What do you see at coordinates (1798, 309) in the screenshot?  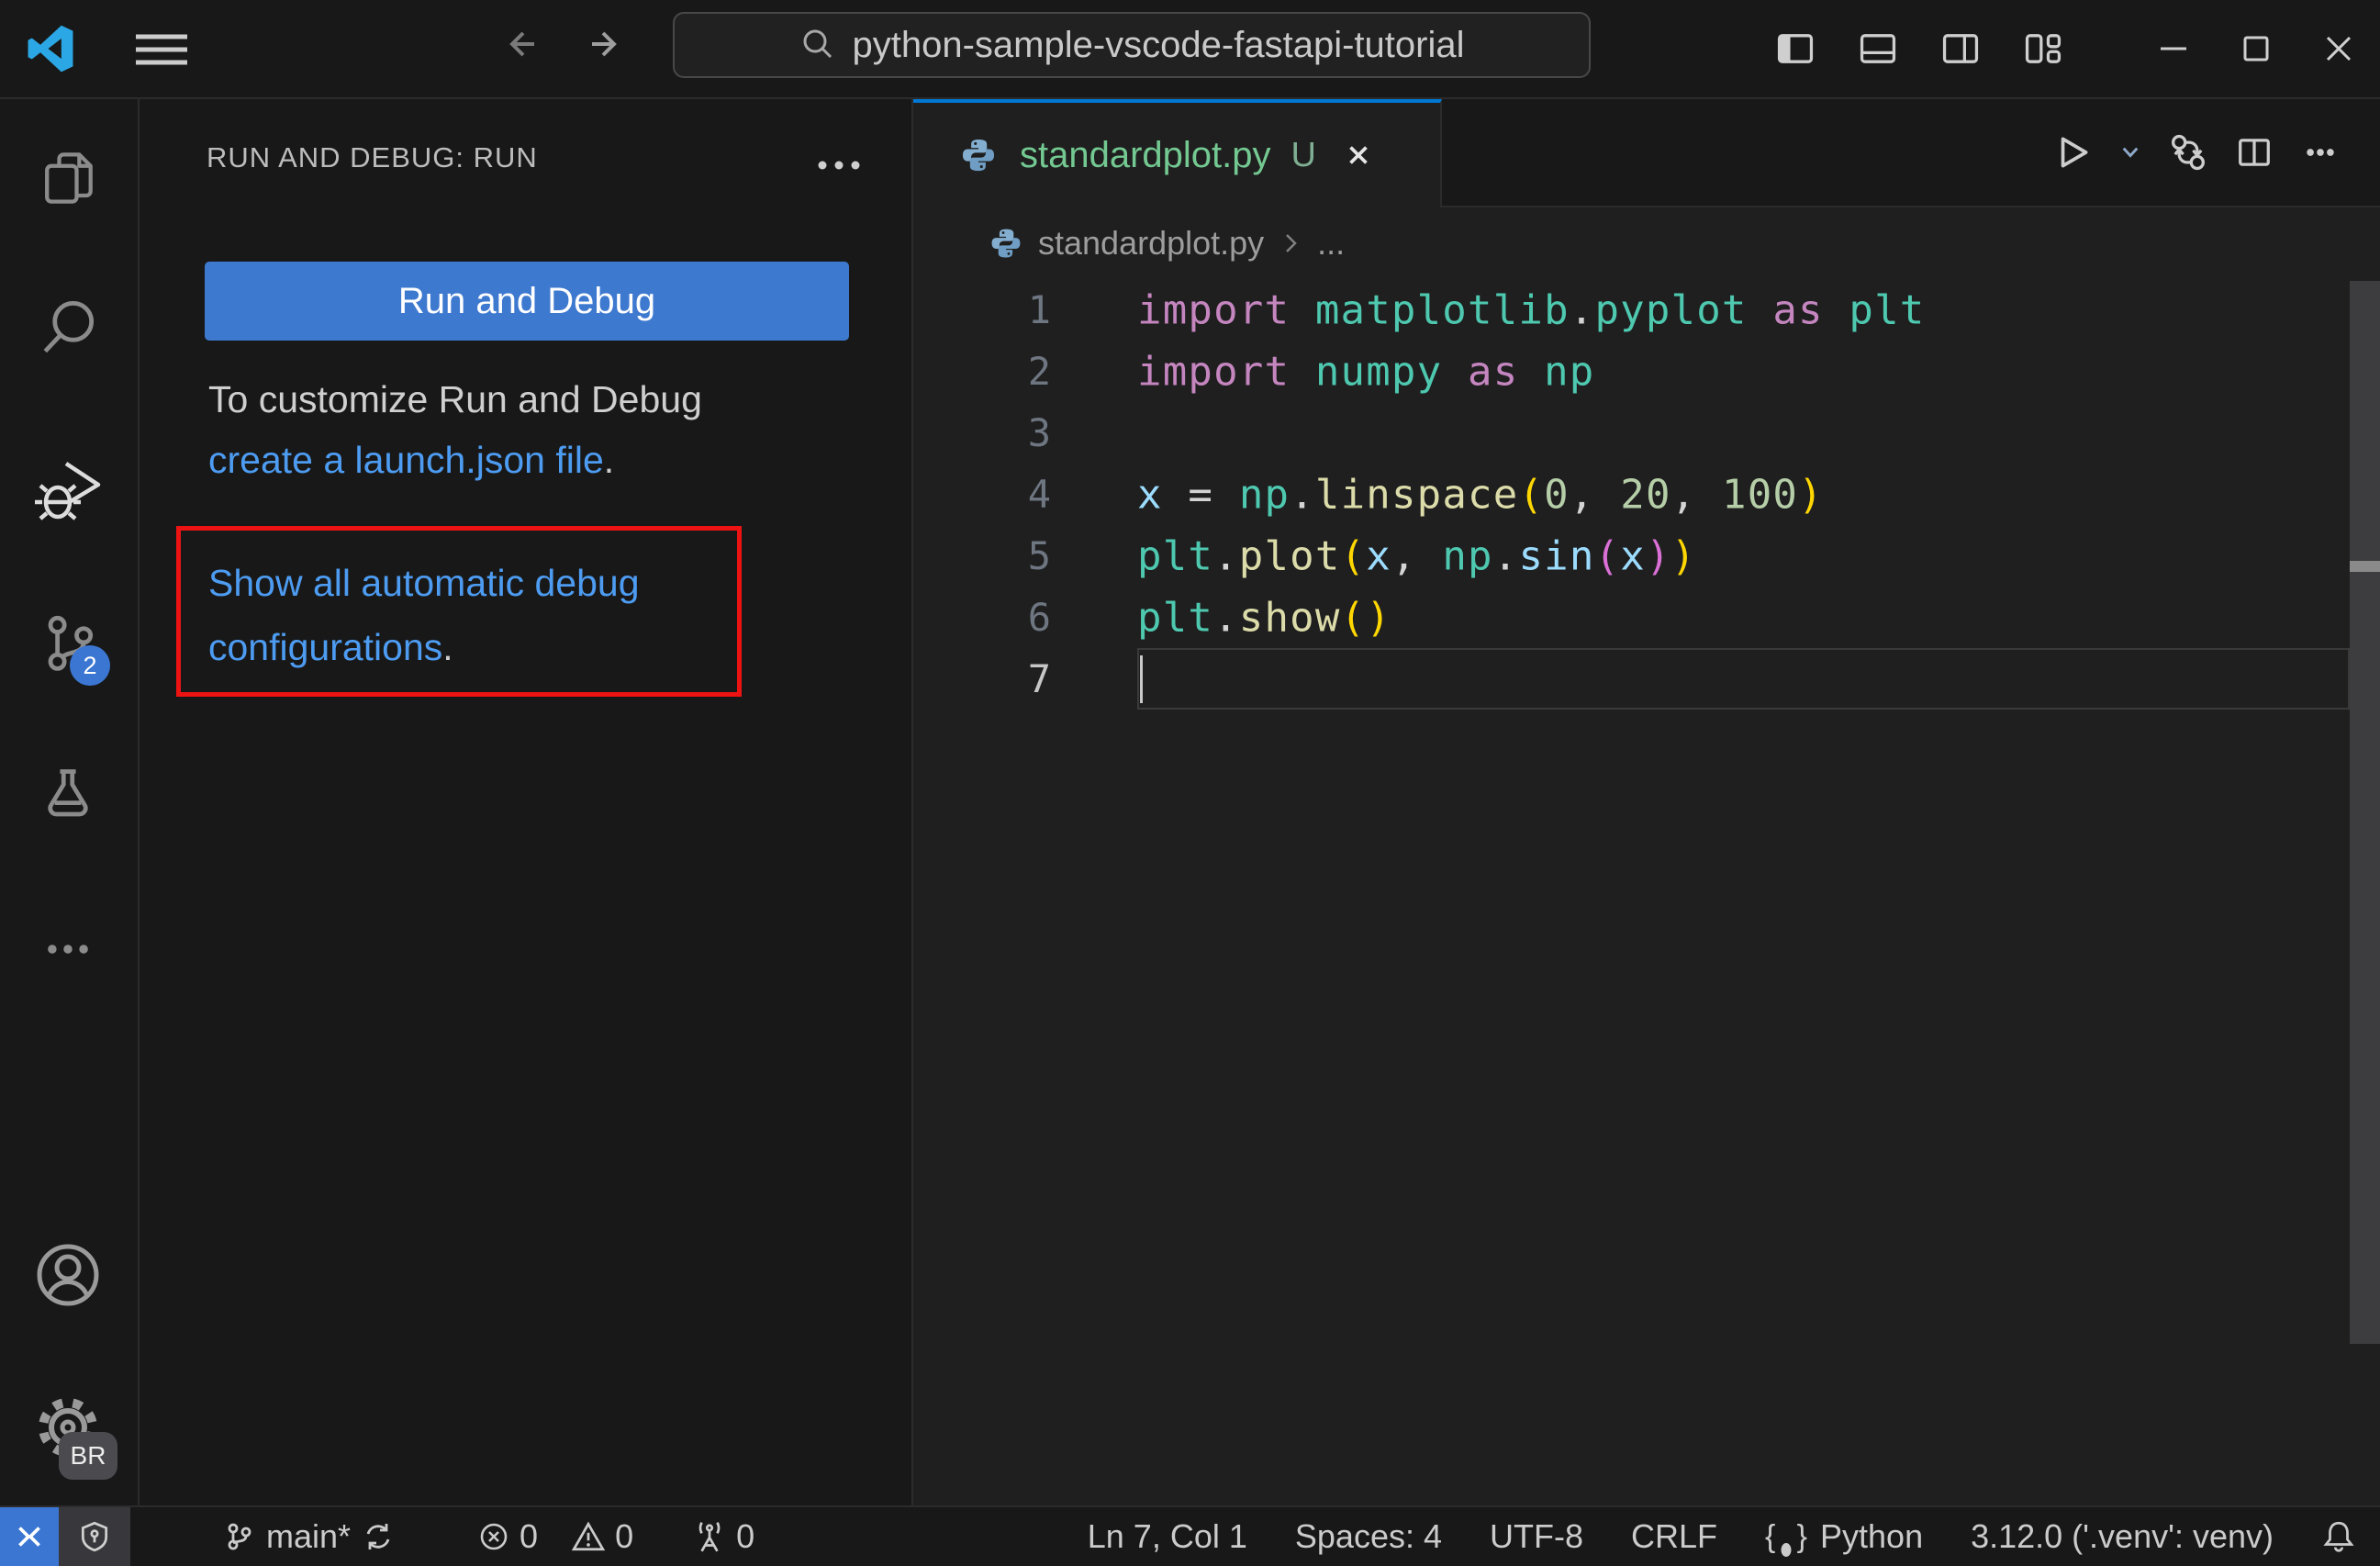 I see `code-token: as` at bounding box center [1798, 309].